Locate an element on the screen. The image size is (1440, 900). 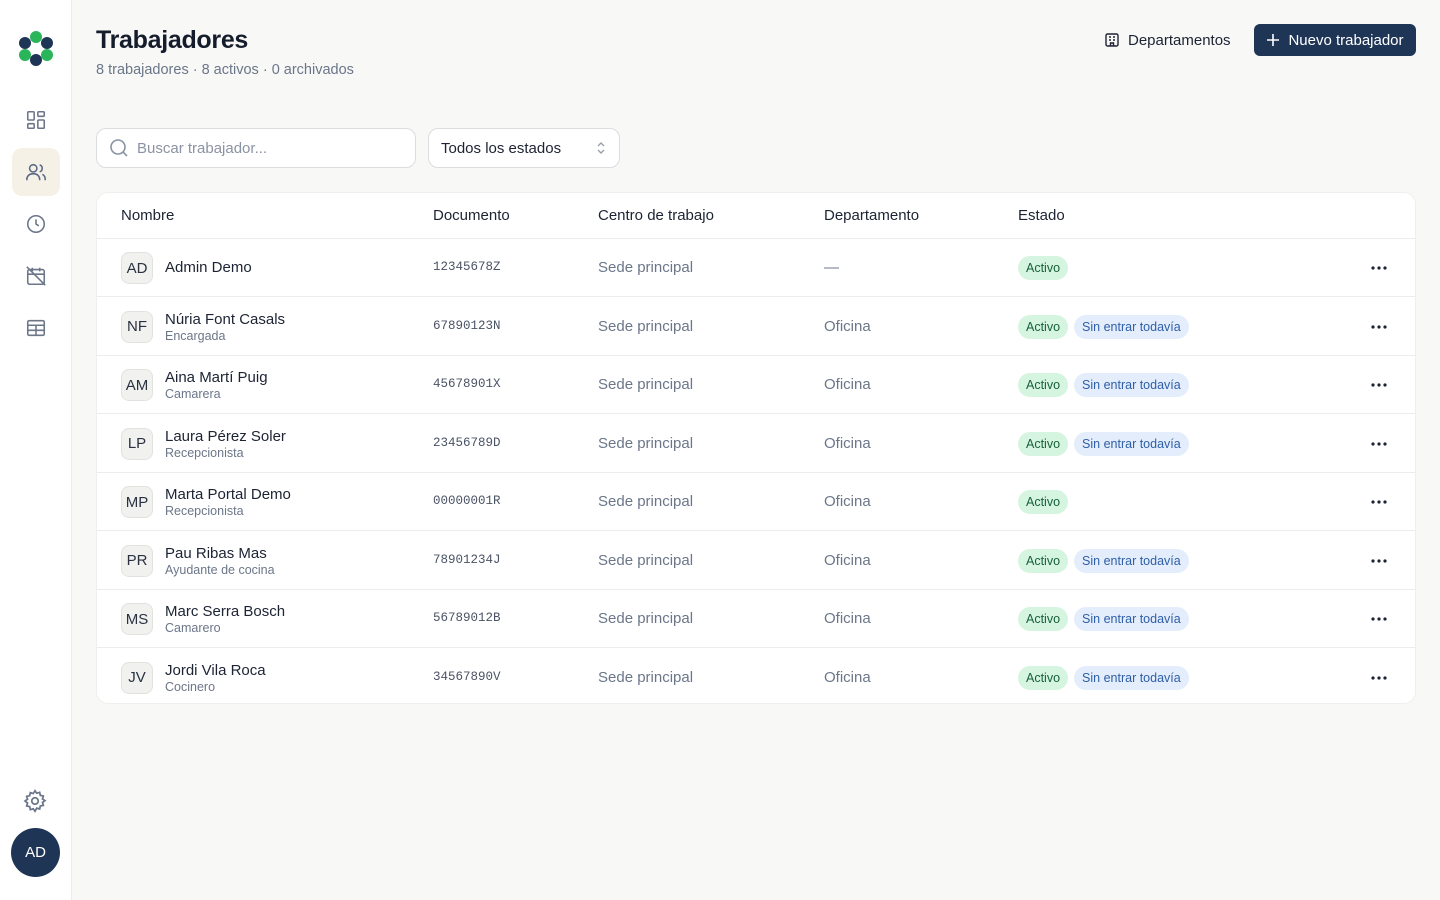
worker-name: Laura Pérez Soler is located at coordinates (225, 436).